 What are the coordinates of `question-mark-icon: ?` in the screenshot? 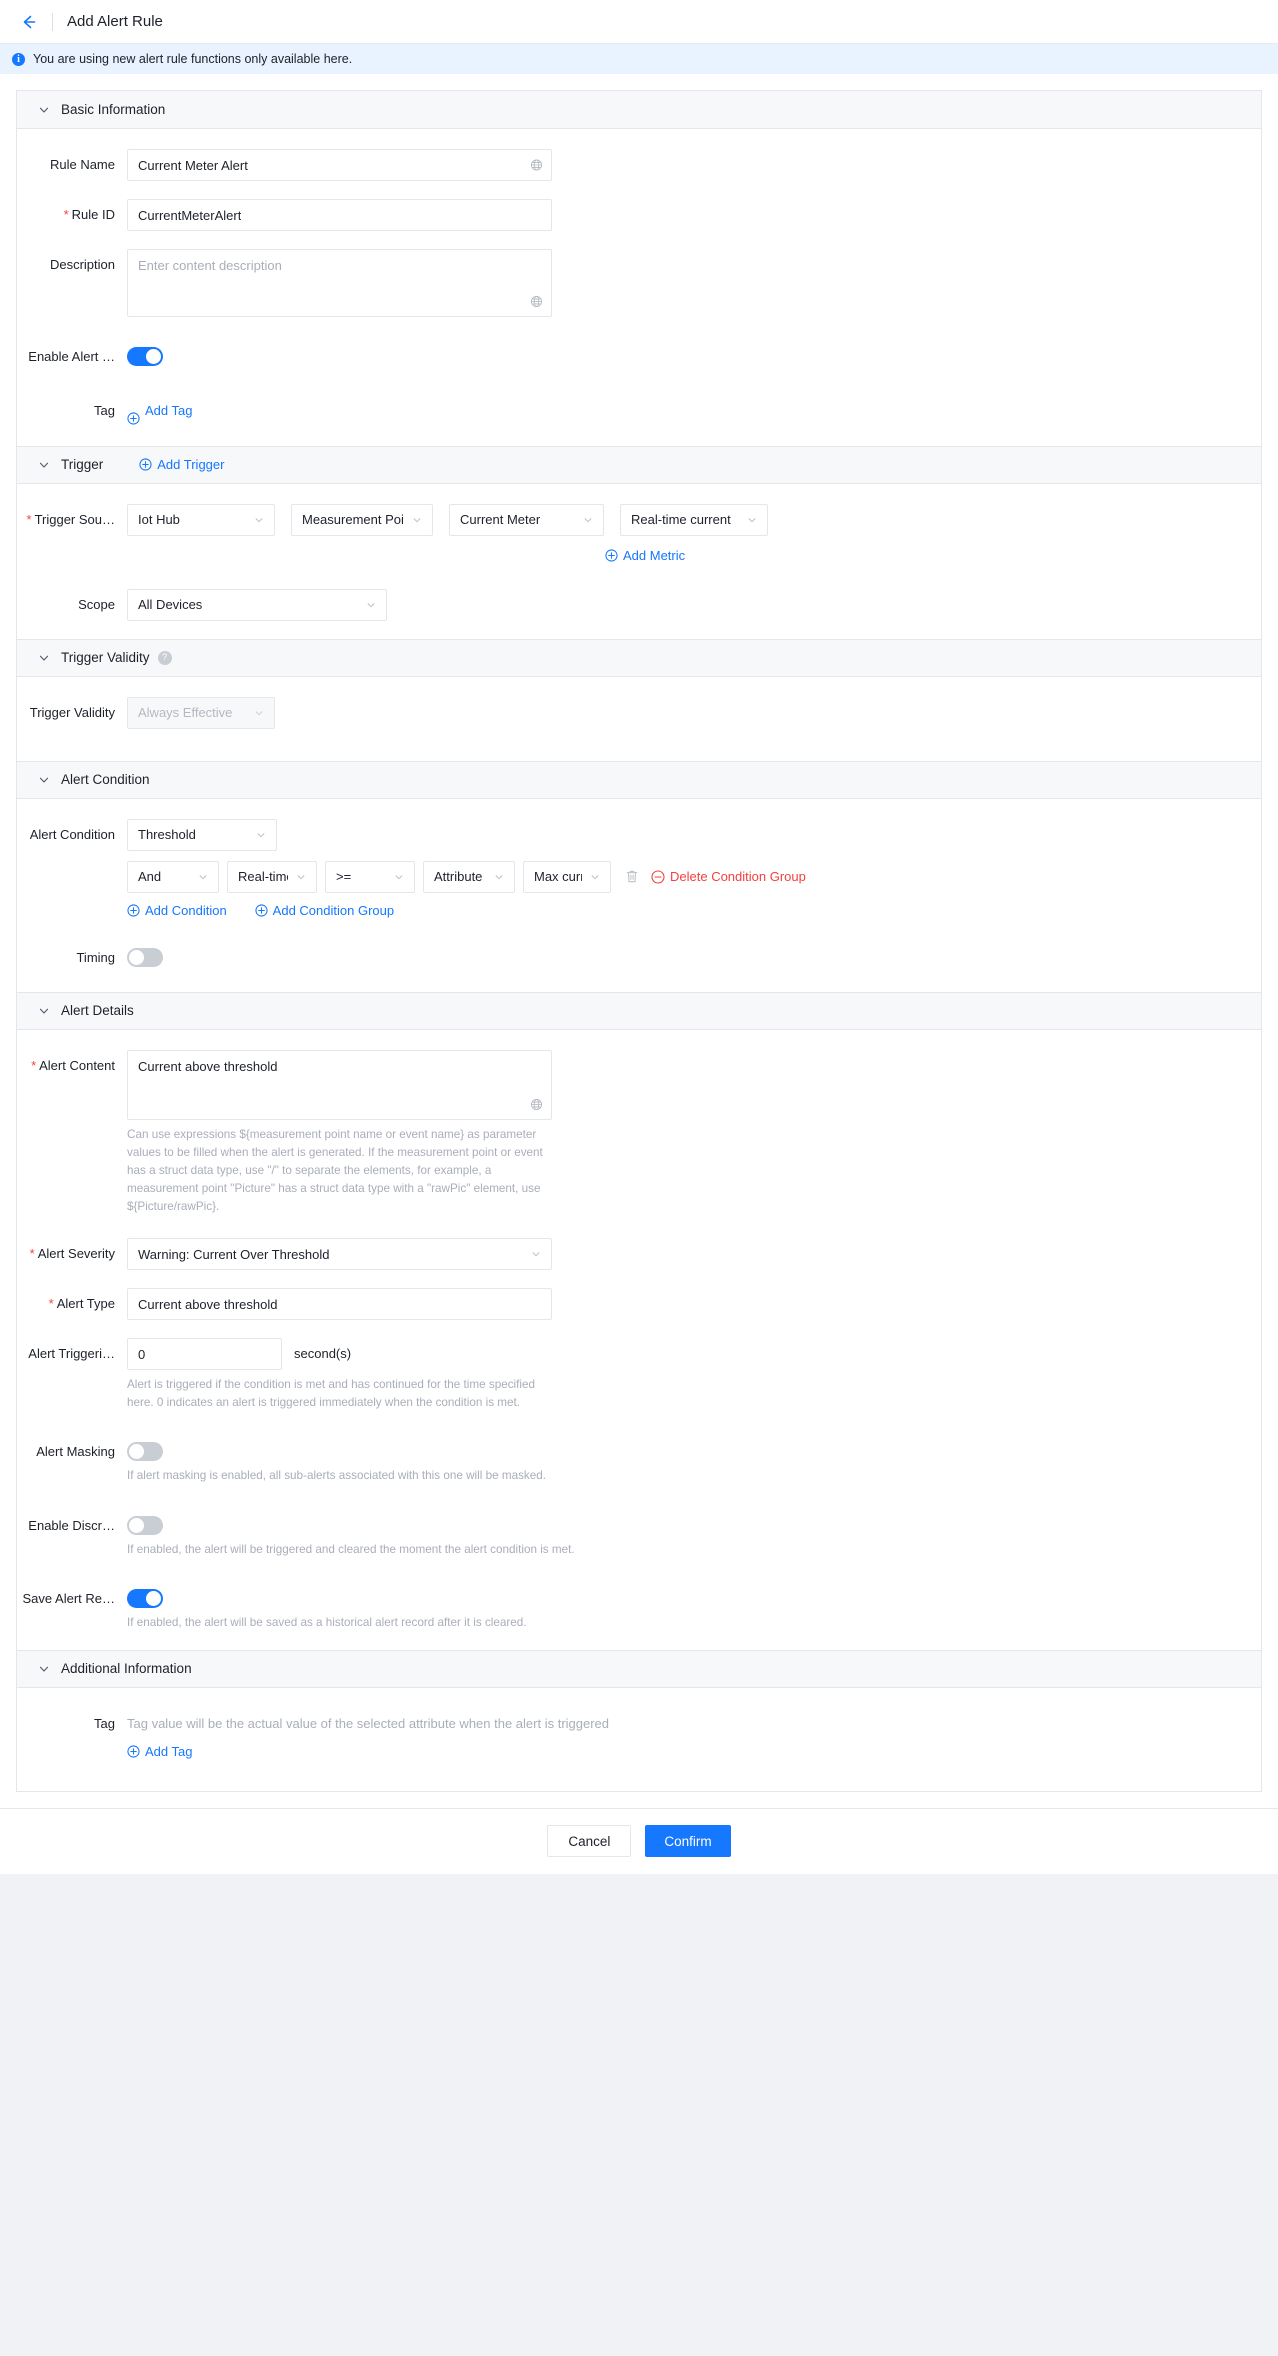 It's located at (164, 657).